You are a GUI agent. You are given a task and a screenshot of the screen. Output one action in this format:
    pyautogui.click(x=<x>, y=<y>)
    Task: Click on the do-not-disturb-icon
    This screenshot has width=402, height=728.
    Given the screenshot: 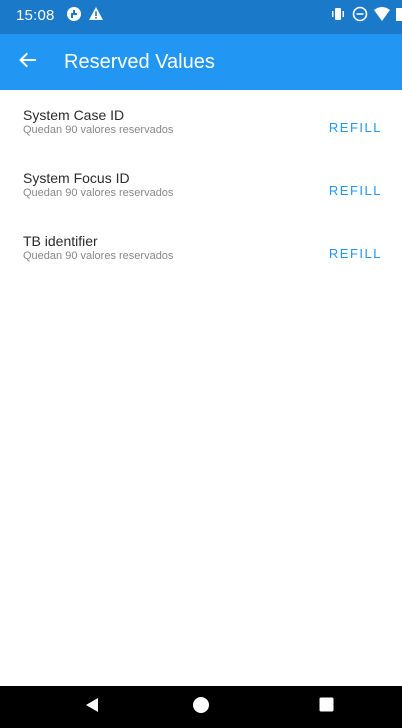 What is the action you would take?
    pyautogui.click(x=360, y=16)
    